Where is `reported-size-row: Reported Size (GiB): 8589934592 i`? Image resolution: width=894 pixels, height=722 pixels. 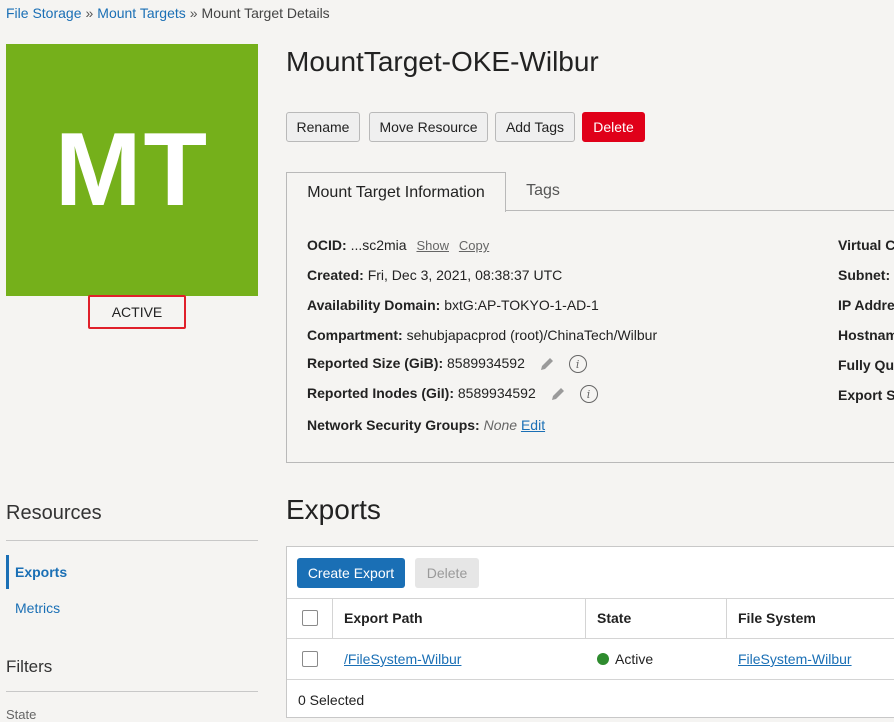
reported-size-row: Reported Size (GiB): 8589934592 i is located at coordinates (447, 364).